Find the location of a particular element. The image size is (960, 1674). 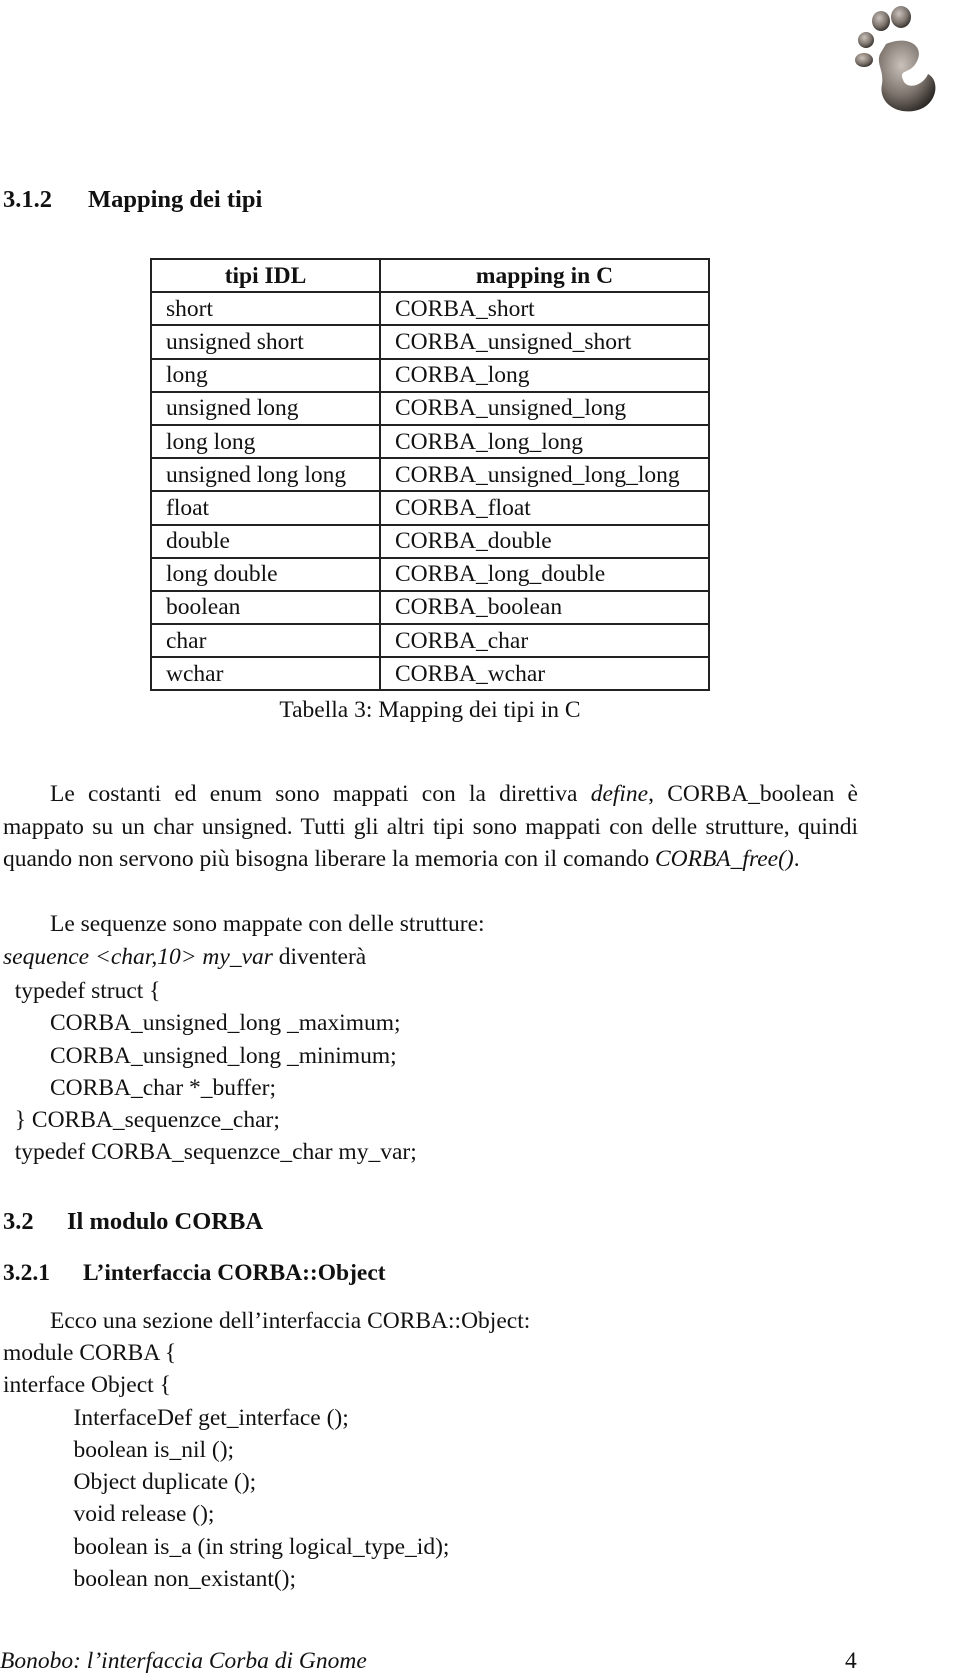

section-heading-3-2-1: 3.2.1 L’interfaccia CORBA::Object is located at coordinates (194, 1273).